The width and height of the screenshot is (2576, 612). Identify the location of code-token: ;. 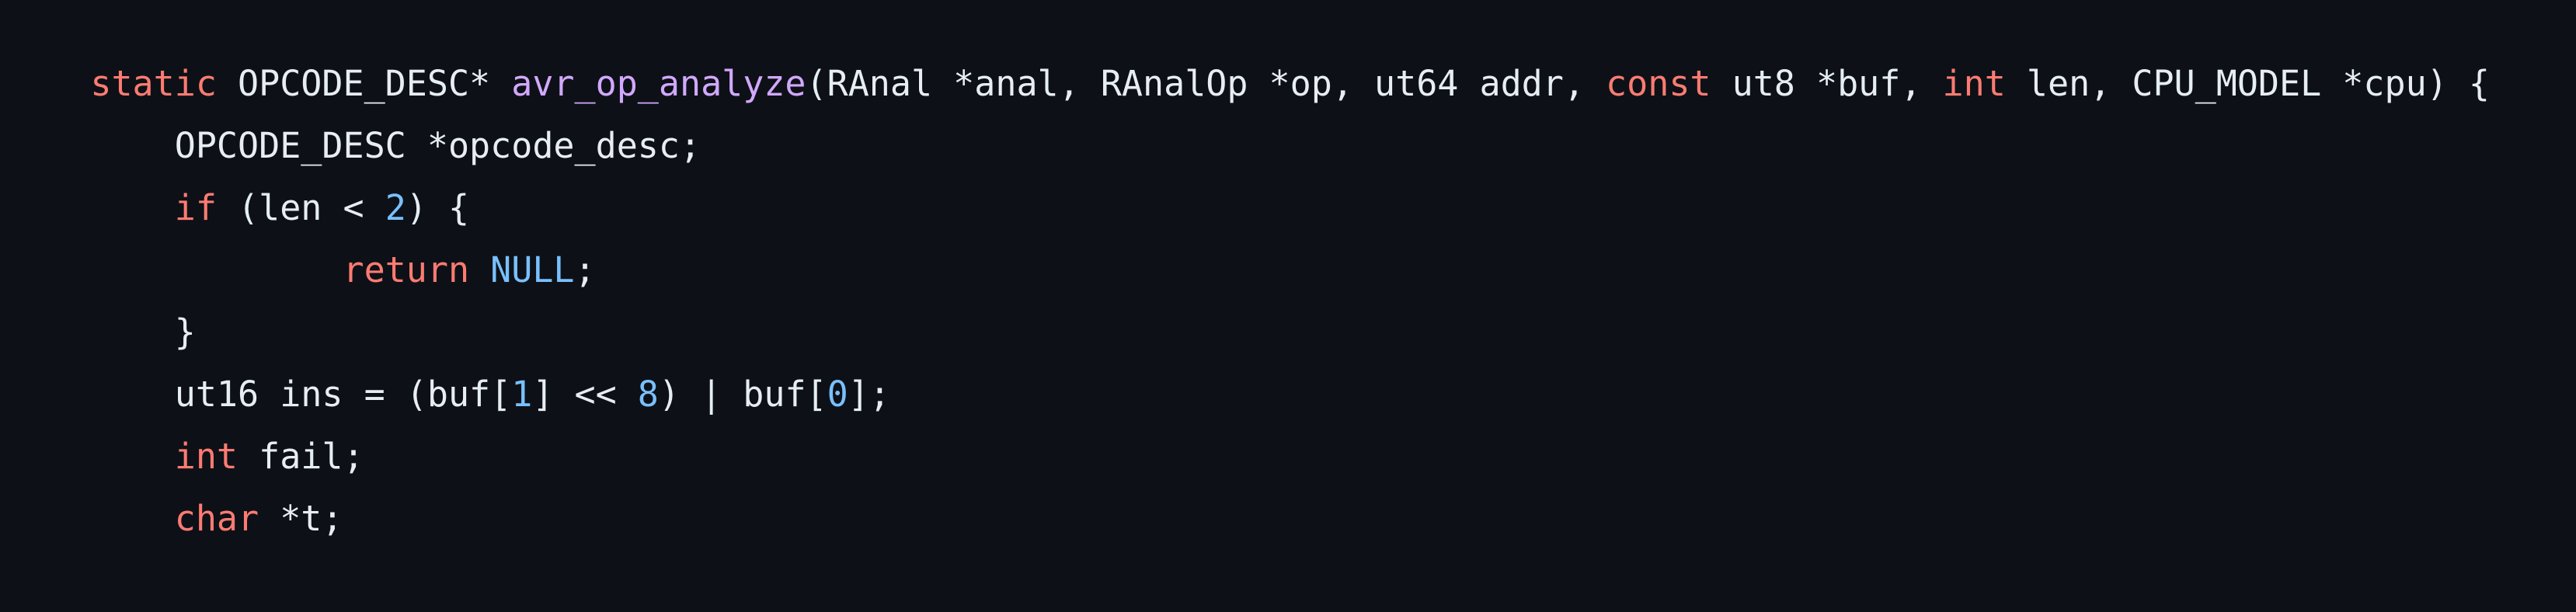
(585, 269).